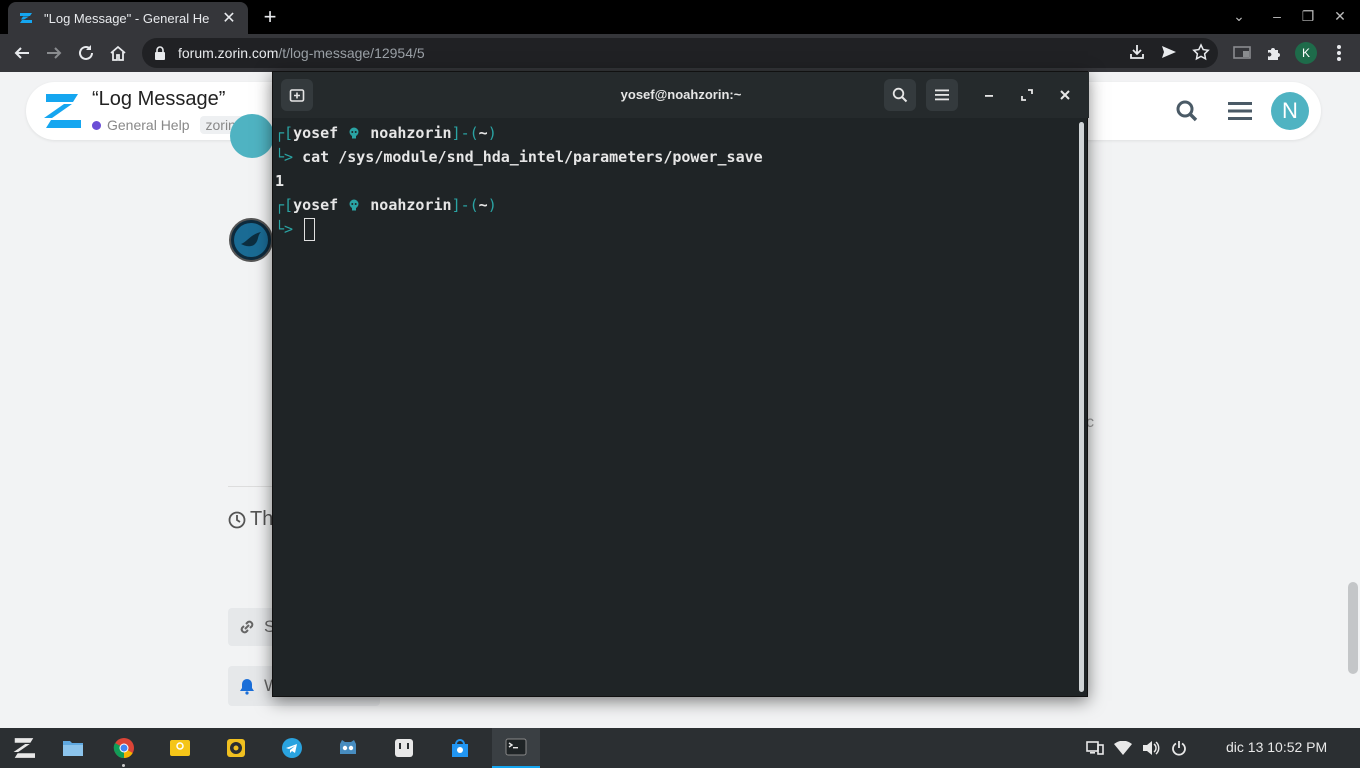  Describe the element at coordinates (316, 205) in the screenshot. I see `prompt-user-2: yosef` at that location.